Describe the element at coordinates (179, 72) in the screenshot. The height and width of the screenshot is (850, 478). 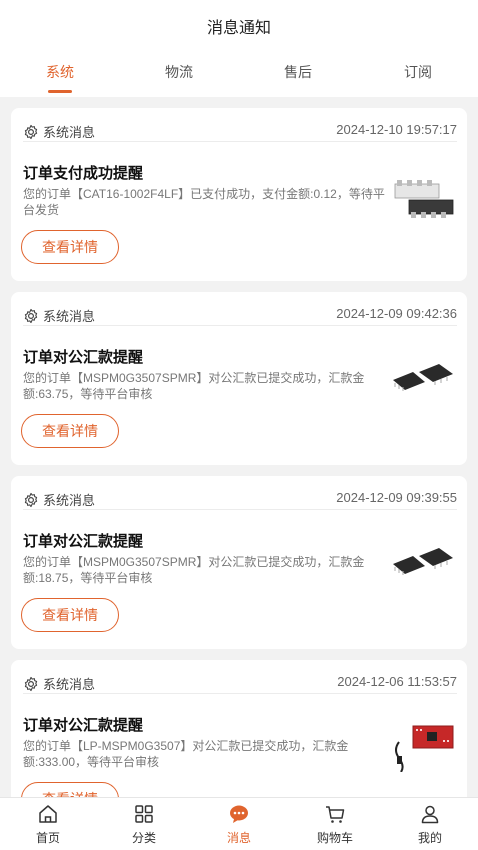
I see `tab-logistics: 物流` at that location.